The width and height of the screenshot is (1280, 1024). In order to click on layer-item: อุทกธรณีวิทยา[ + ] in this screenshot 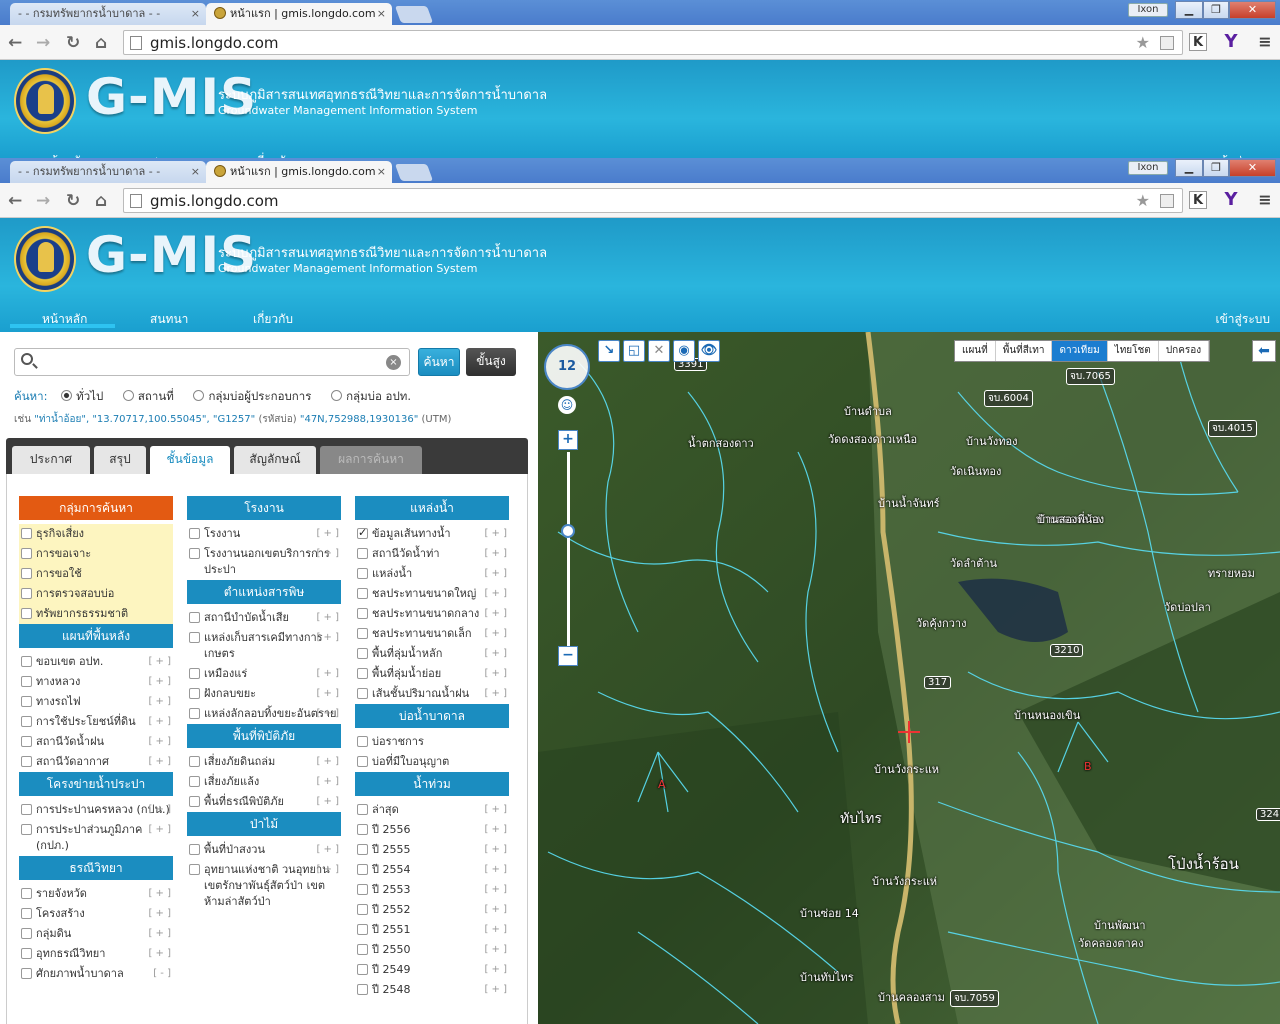, I will do `click(96, 954)`.